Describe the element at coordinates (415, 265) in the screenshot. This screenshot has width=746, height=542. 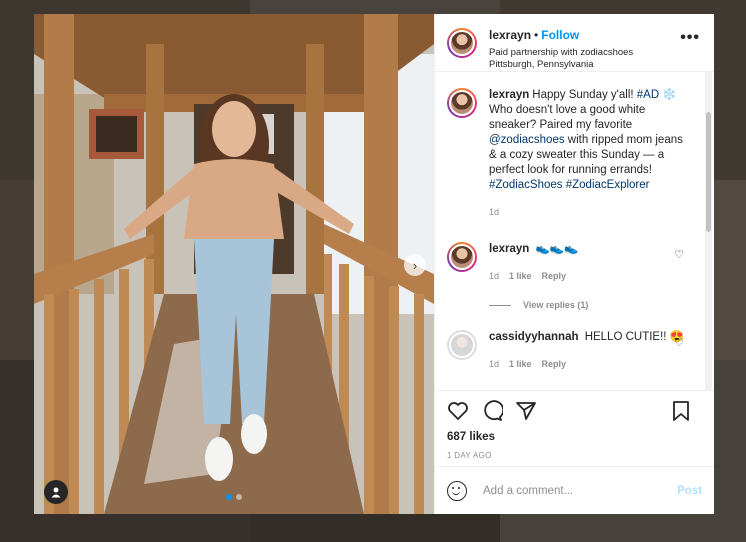
I see `next-photo-button: ›` at that location.